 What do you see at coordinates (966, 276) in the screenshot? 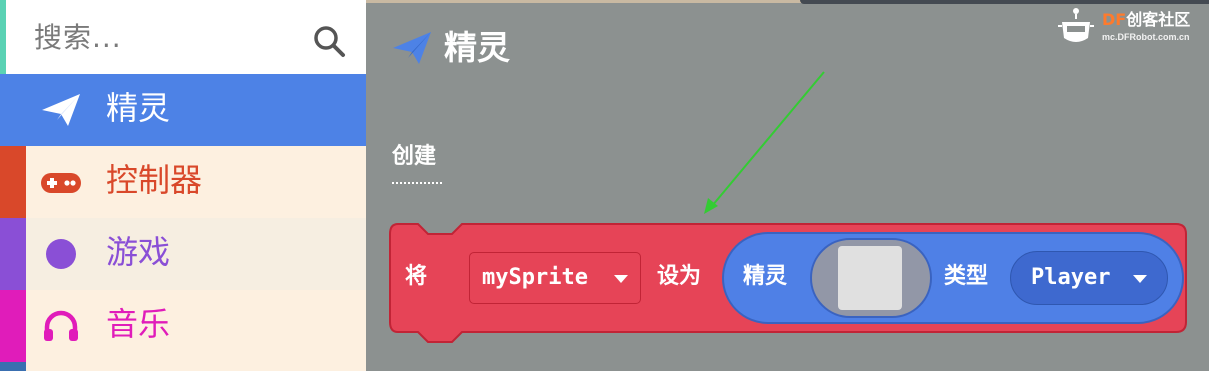
I see `type-label: 类型` at bounding box center [966, 276].